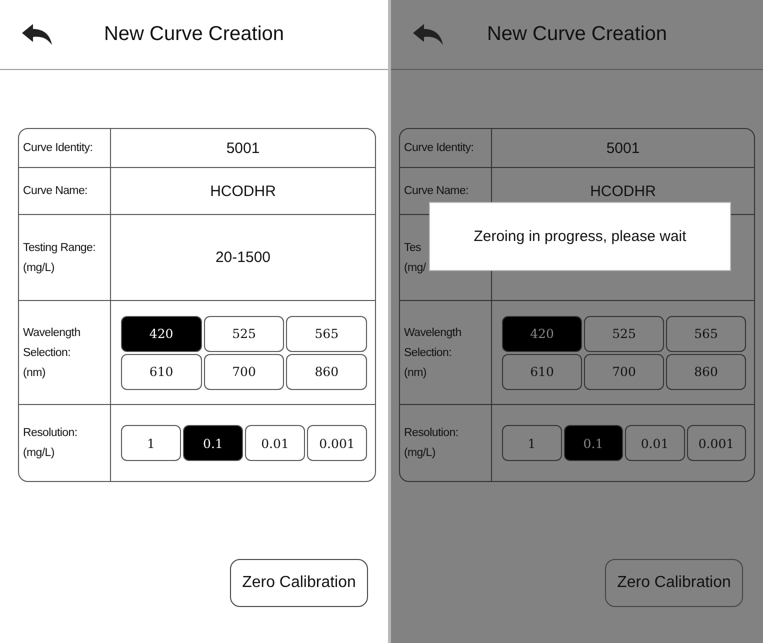 This screenshot has height=643, width=763. What do you see at coordinates (59, 258) in the screenshot?
I see `field-label: Testing Range: (mg/L)` at bounding box center [59, 258].